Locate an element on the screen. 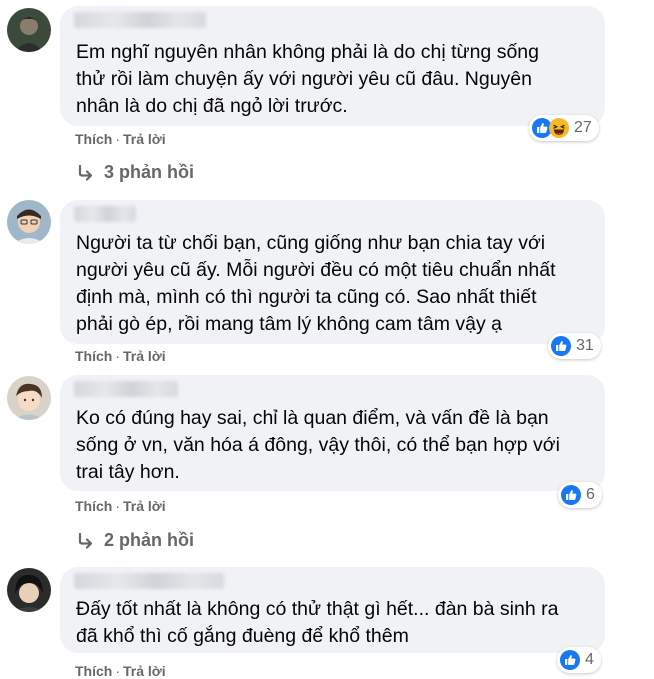  view-replies-link: 2 phản hồi is located at coordinates (135, 540).